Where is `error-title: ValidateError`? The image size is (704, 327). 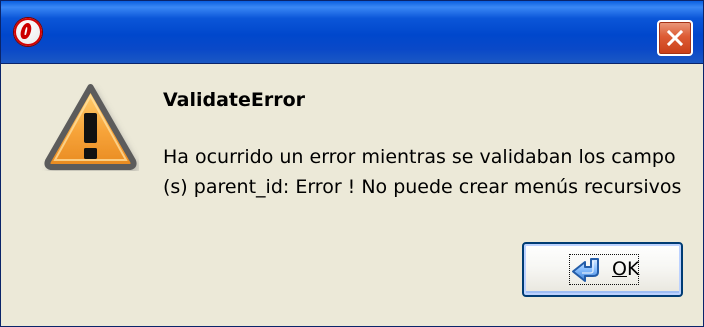 error-title: ValidateError is located at coordinates (234, 100).